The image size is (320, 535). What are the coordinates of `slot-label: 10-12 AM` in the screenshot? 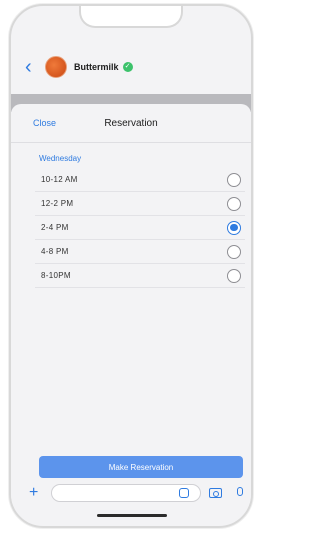 It's located at (59, 179).